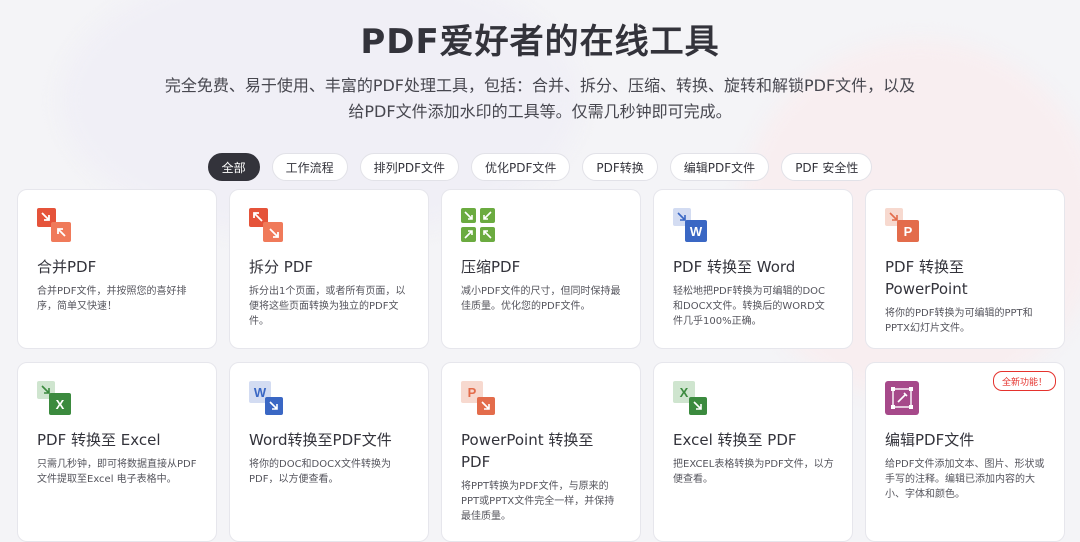 Image resolution: width=1080 pixels, height=542 pixels. Describe the element at coordinates (117, 269) in the screenshot. I see `tool-card-merge-pdf: 合并PDF 合并PDF文件，并按照您的喜好排序，简单又快速！` at that location.